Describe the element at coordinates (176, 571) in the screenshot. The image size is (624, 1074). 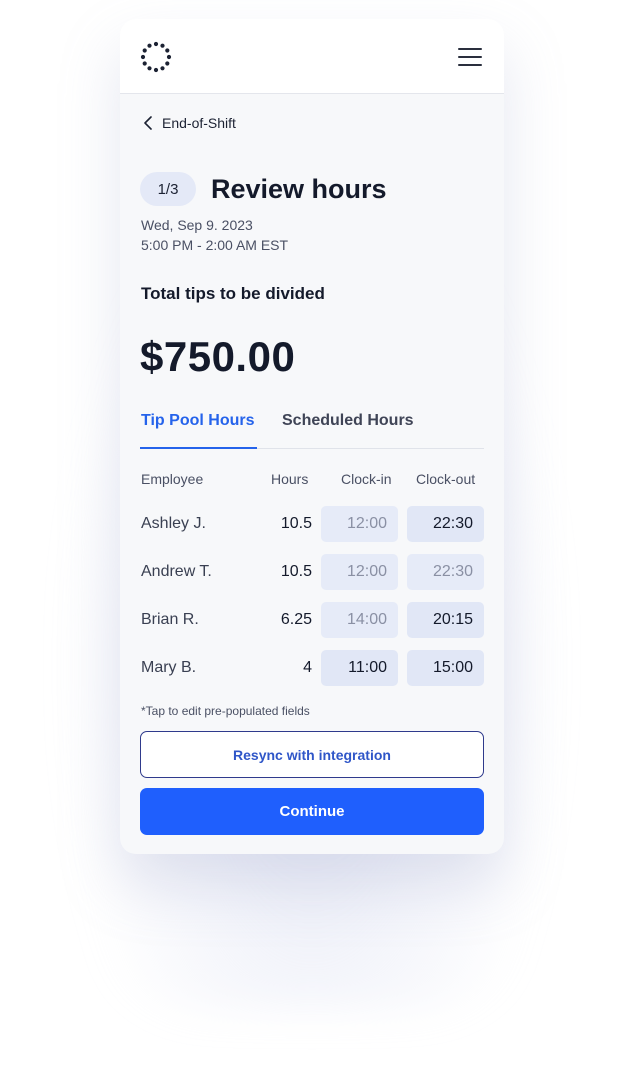
I see `employee-name: Andrew T.` at that location.